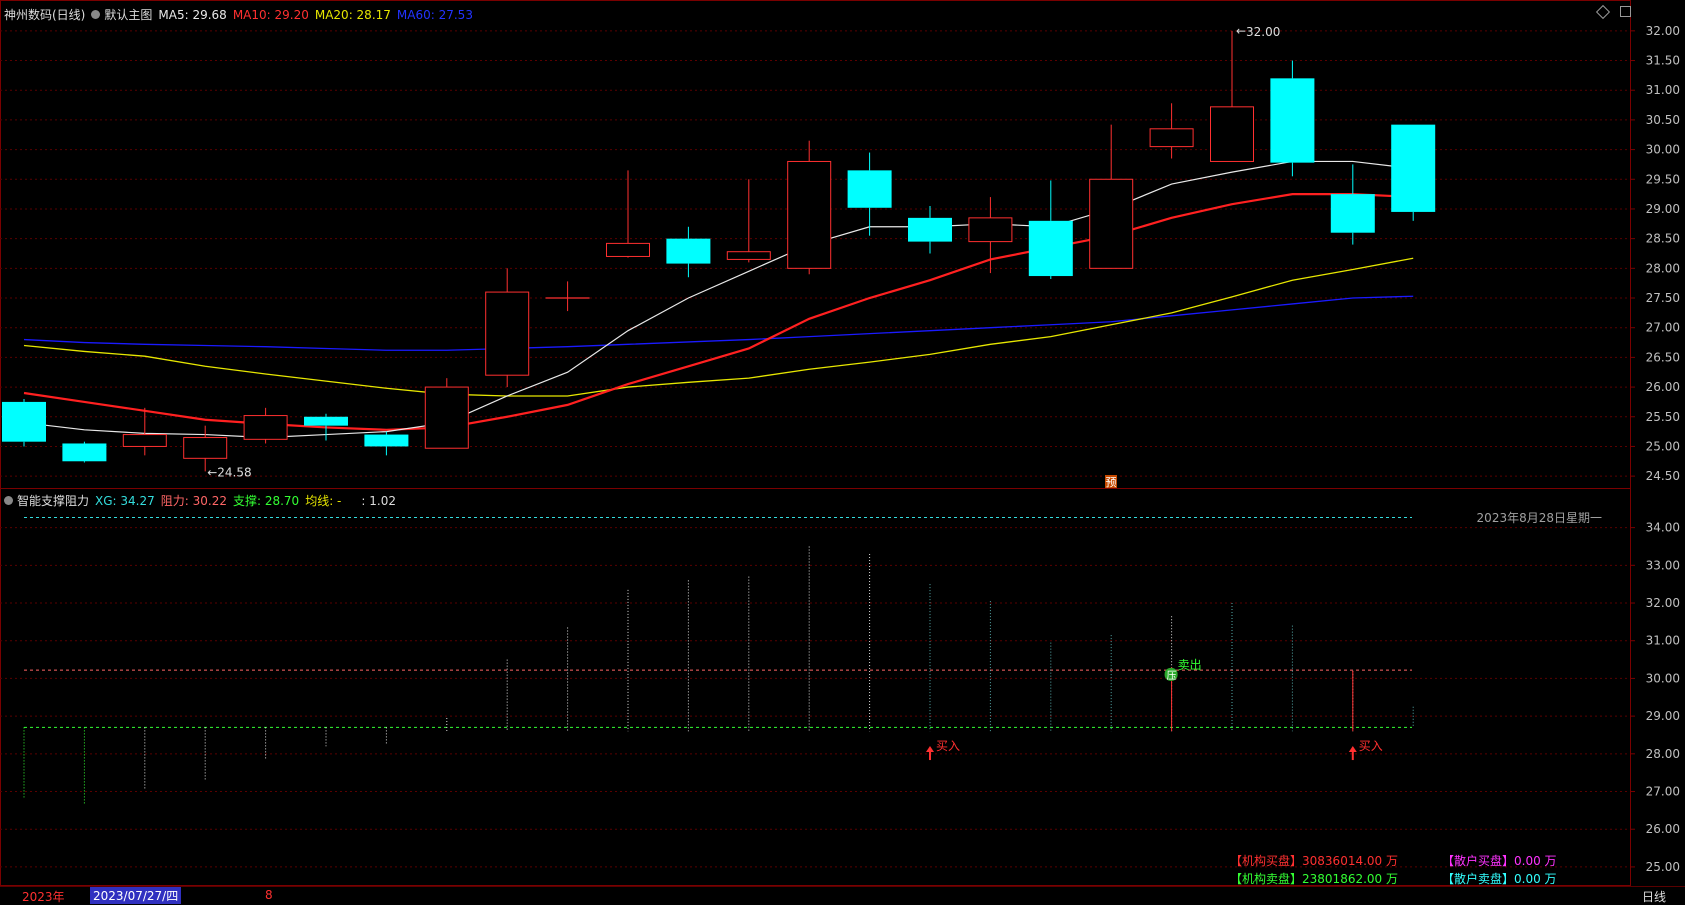 The width and height of the screenshot is (1685, 905). I want to click on inst-buy: 【机构买盘】30836014.00 万, so click(1314, 860).